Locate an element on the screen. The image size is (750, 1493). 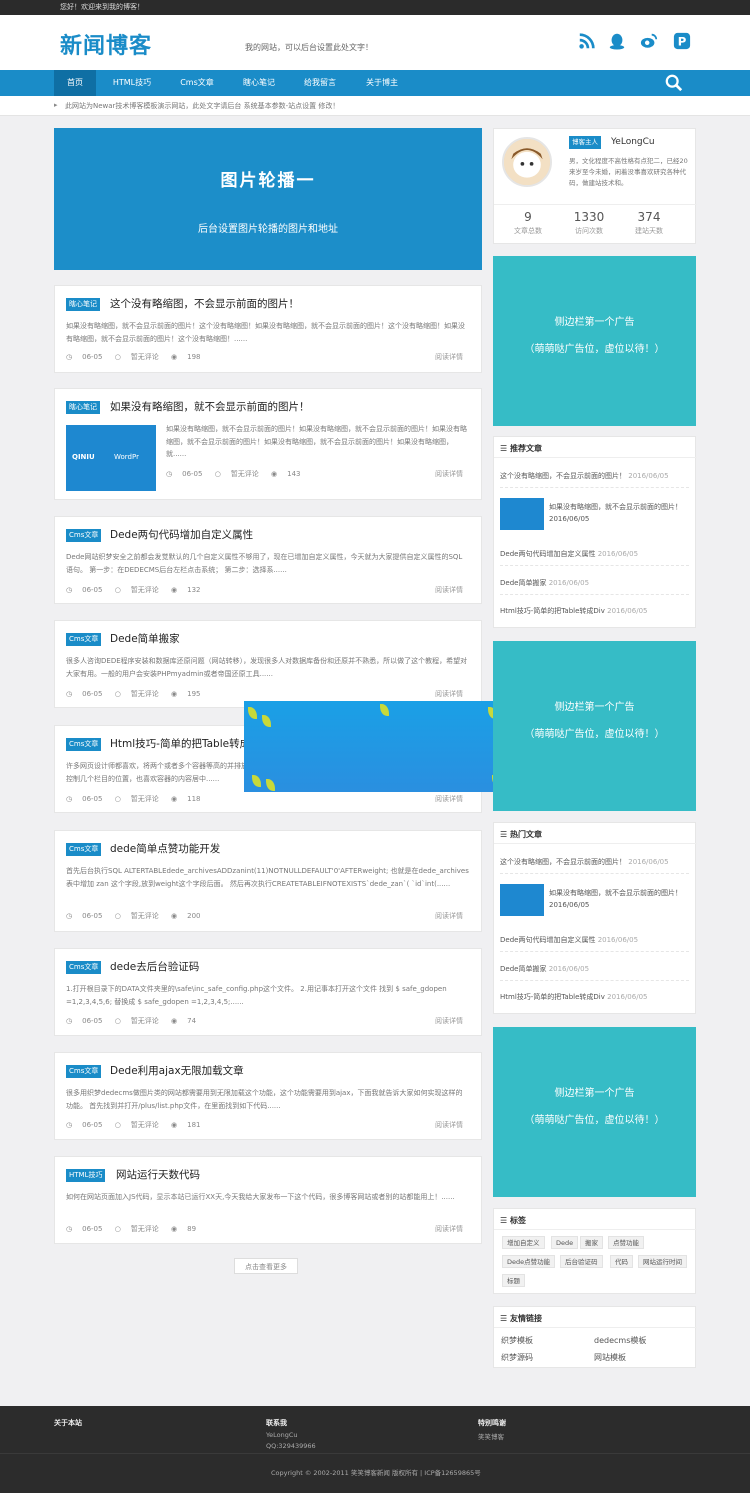
tag-chip: 代码 is located at coordinates (621, 1261).